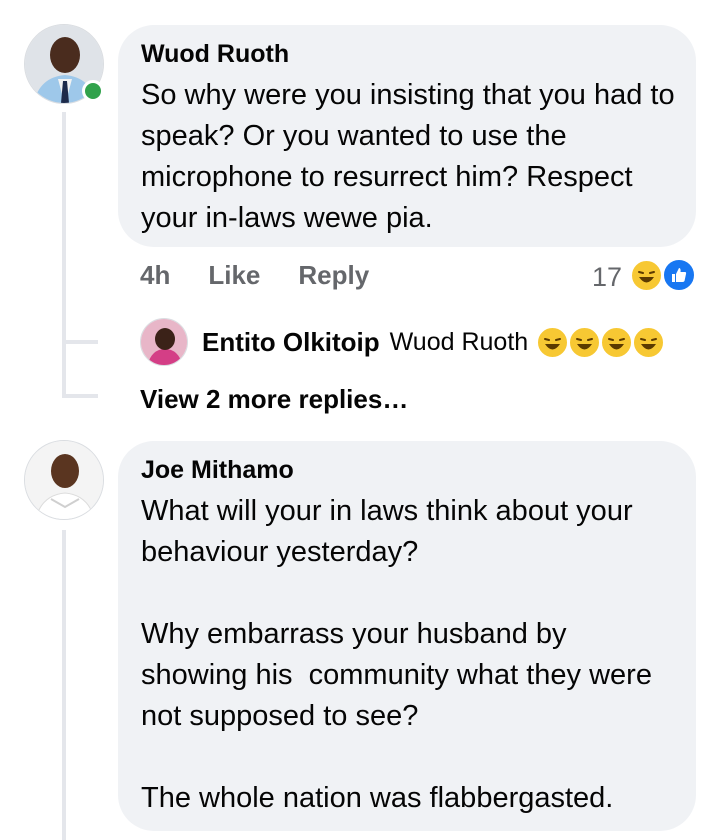  I want to click on avatar-joe-mithamo, so click(64, 480).